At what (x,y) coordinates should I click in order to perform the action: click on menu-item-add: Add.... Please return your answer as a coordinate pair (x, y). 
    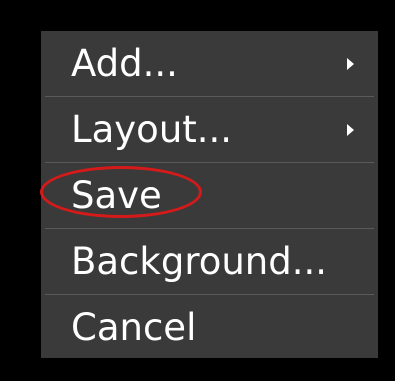
    Looking at the image, I should click on (209, 63).